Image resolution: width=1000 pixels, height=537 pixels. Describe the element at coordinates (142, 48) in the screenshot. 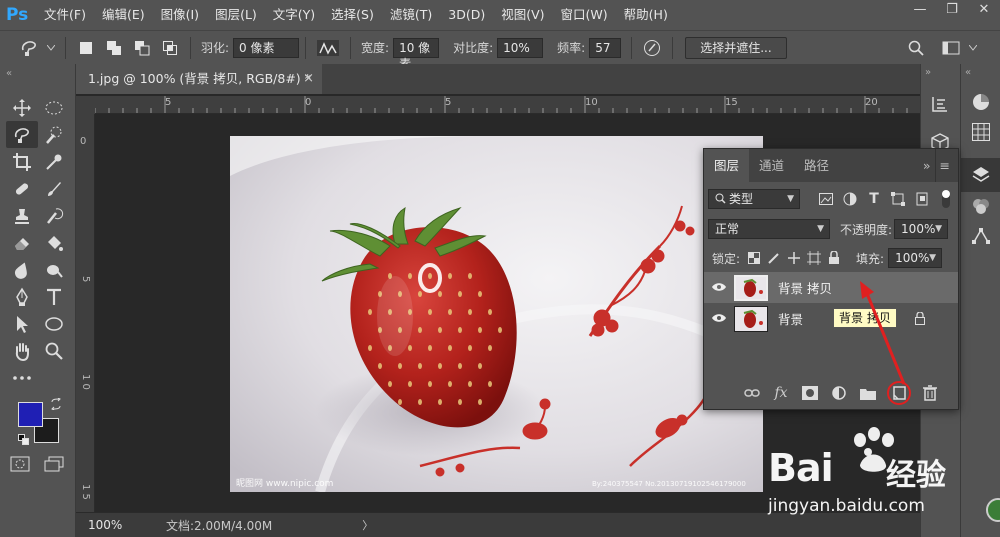

I see `subtract-selection-icon` at that location.